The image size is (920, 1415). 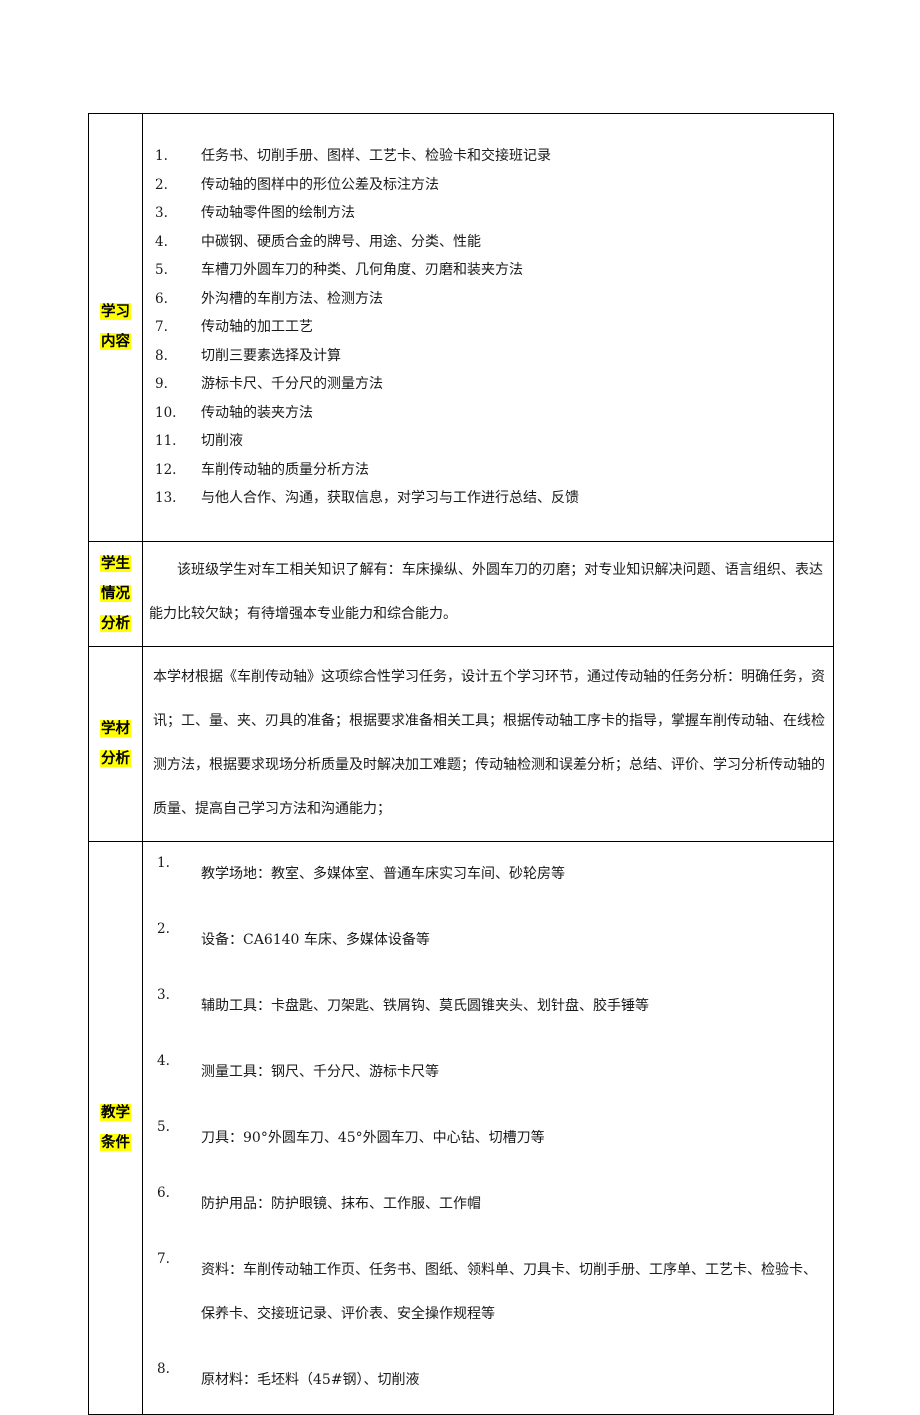 I want to click on list-item-text: 切削液, so click(x=222, y=441).